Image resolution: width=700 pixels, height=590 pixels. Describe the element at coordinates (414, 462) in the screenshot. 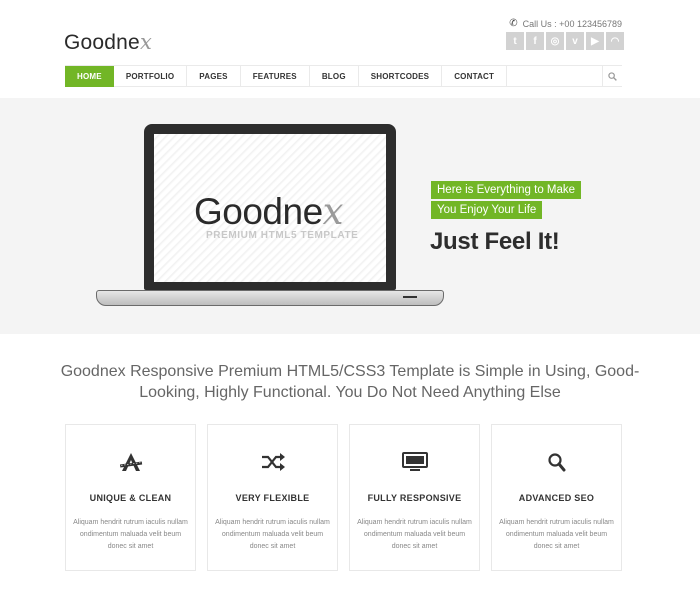

I see `monitor-icon` at that location.